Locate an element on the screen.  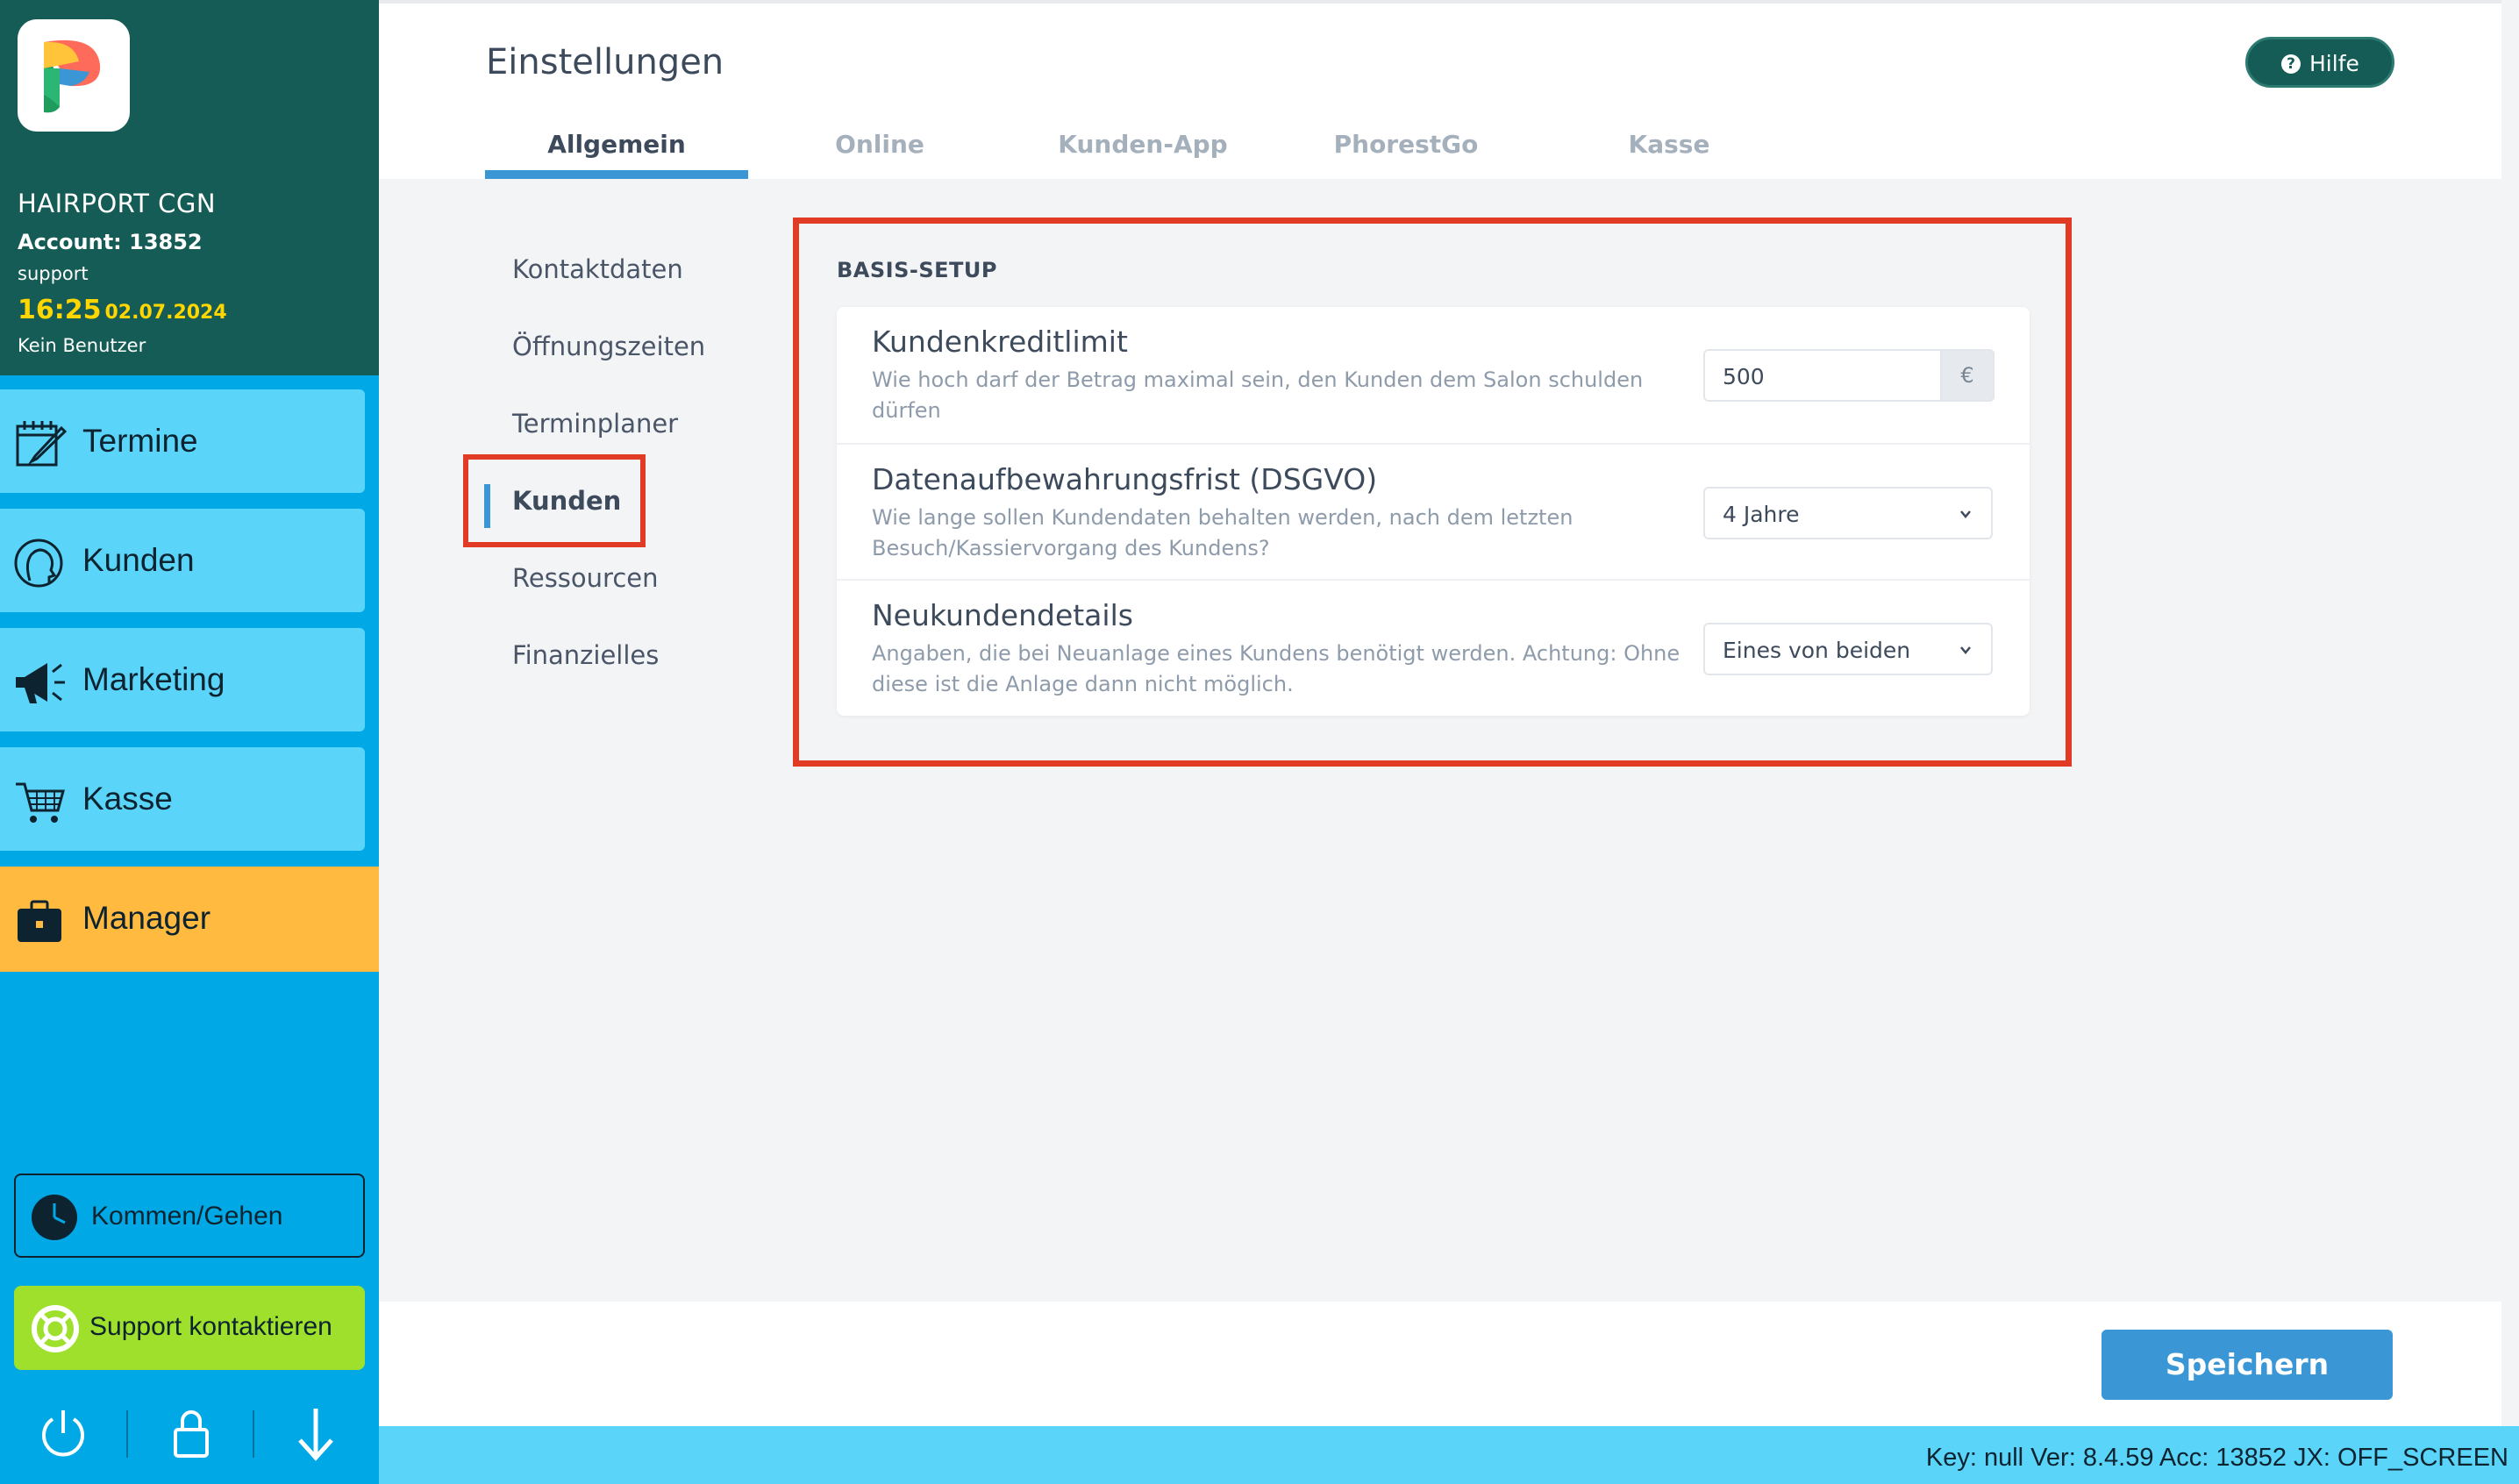
subnav-oeffnungszeiten: Öffnungszeiten is located at coordinates (608, 347).